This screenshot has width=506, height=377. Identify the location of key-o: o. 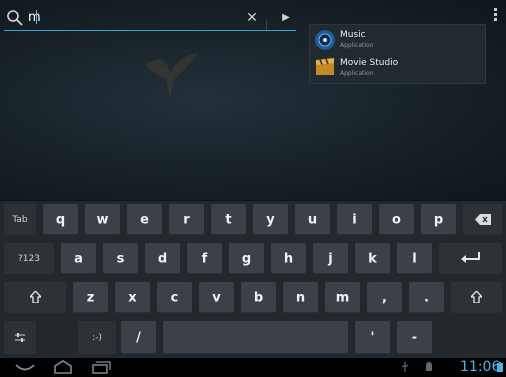
(396, 219).